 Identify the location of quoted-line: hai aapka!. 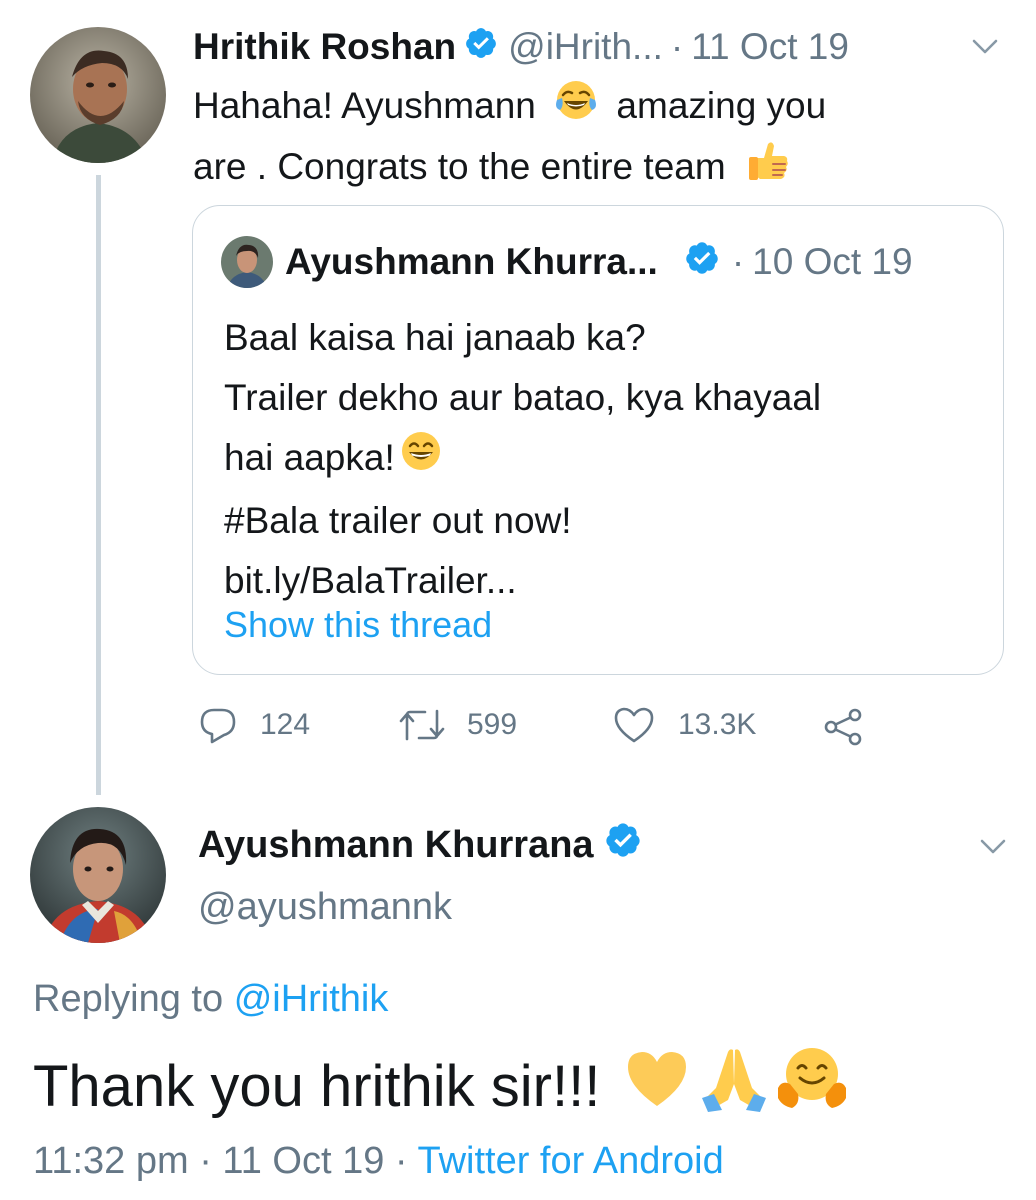
(522, 459).